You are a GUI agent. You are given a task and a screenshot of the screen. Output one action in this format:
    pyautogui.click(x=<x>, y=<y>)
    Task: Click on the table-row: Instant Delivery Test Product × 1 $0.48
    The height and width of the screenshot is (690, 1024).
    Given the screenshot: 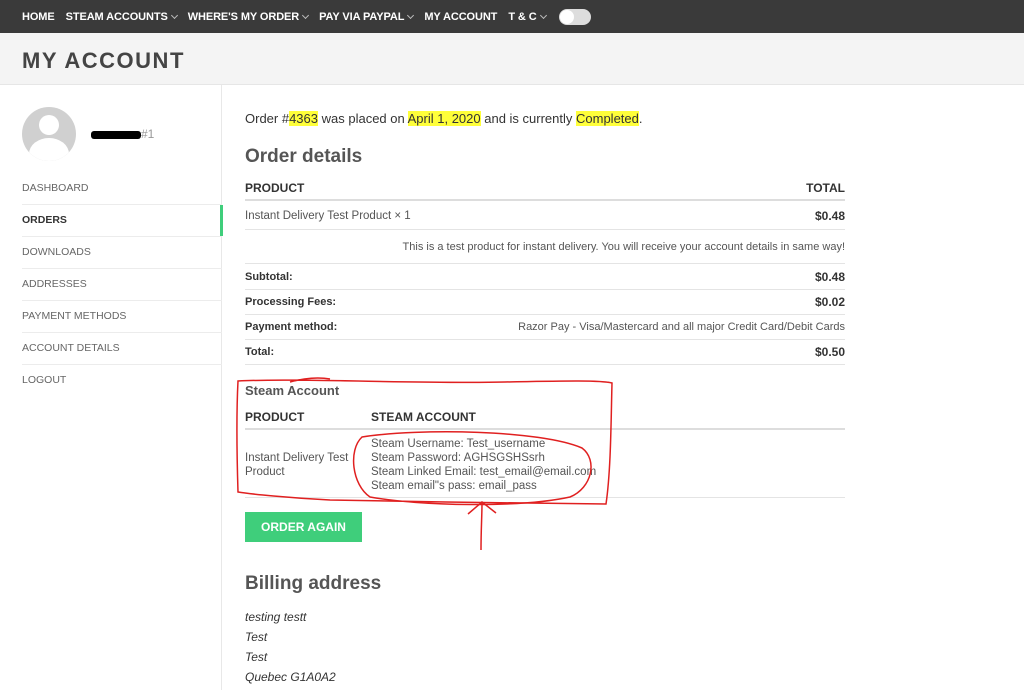 What is the action you would take?
    pyautogui.click(x=545, y=216)
    